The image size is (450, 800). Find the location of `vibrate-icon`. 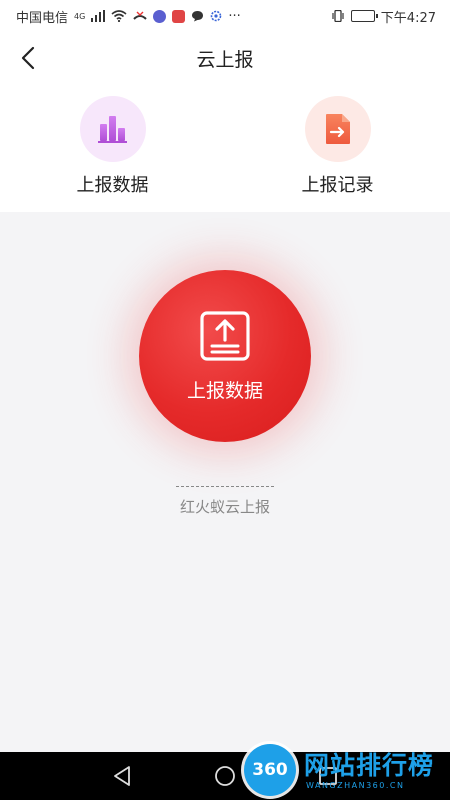

vibrate-icon is located at coordinates (338, 16).